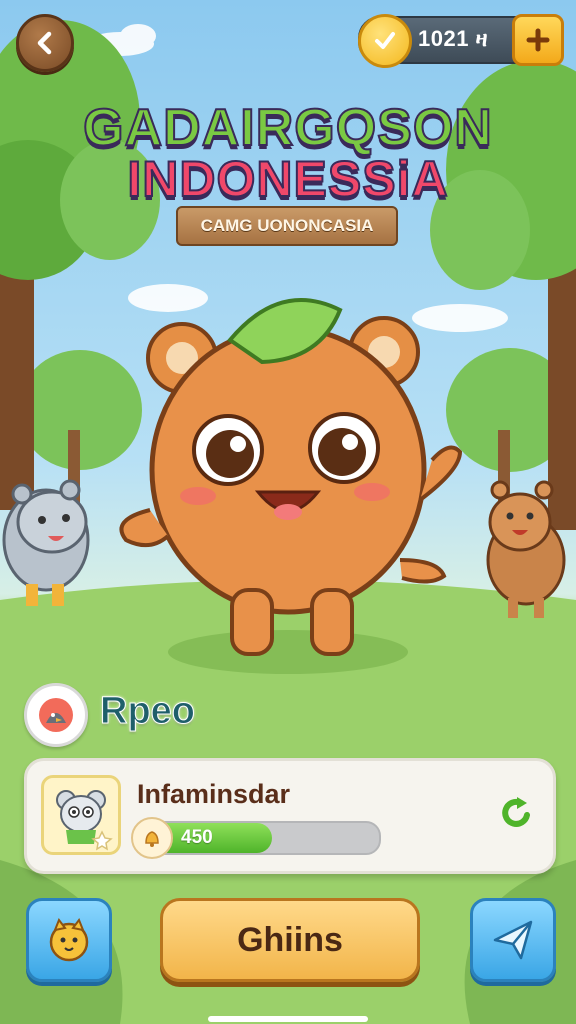 This screenshot has height=1024, width=576. I want to click on send-button, so click(513, 940).